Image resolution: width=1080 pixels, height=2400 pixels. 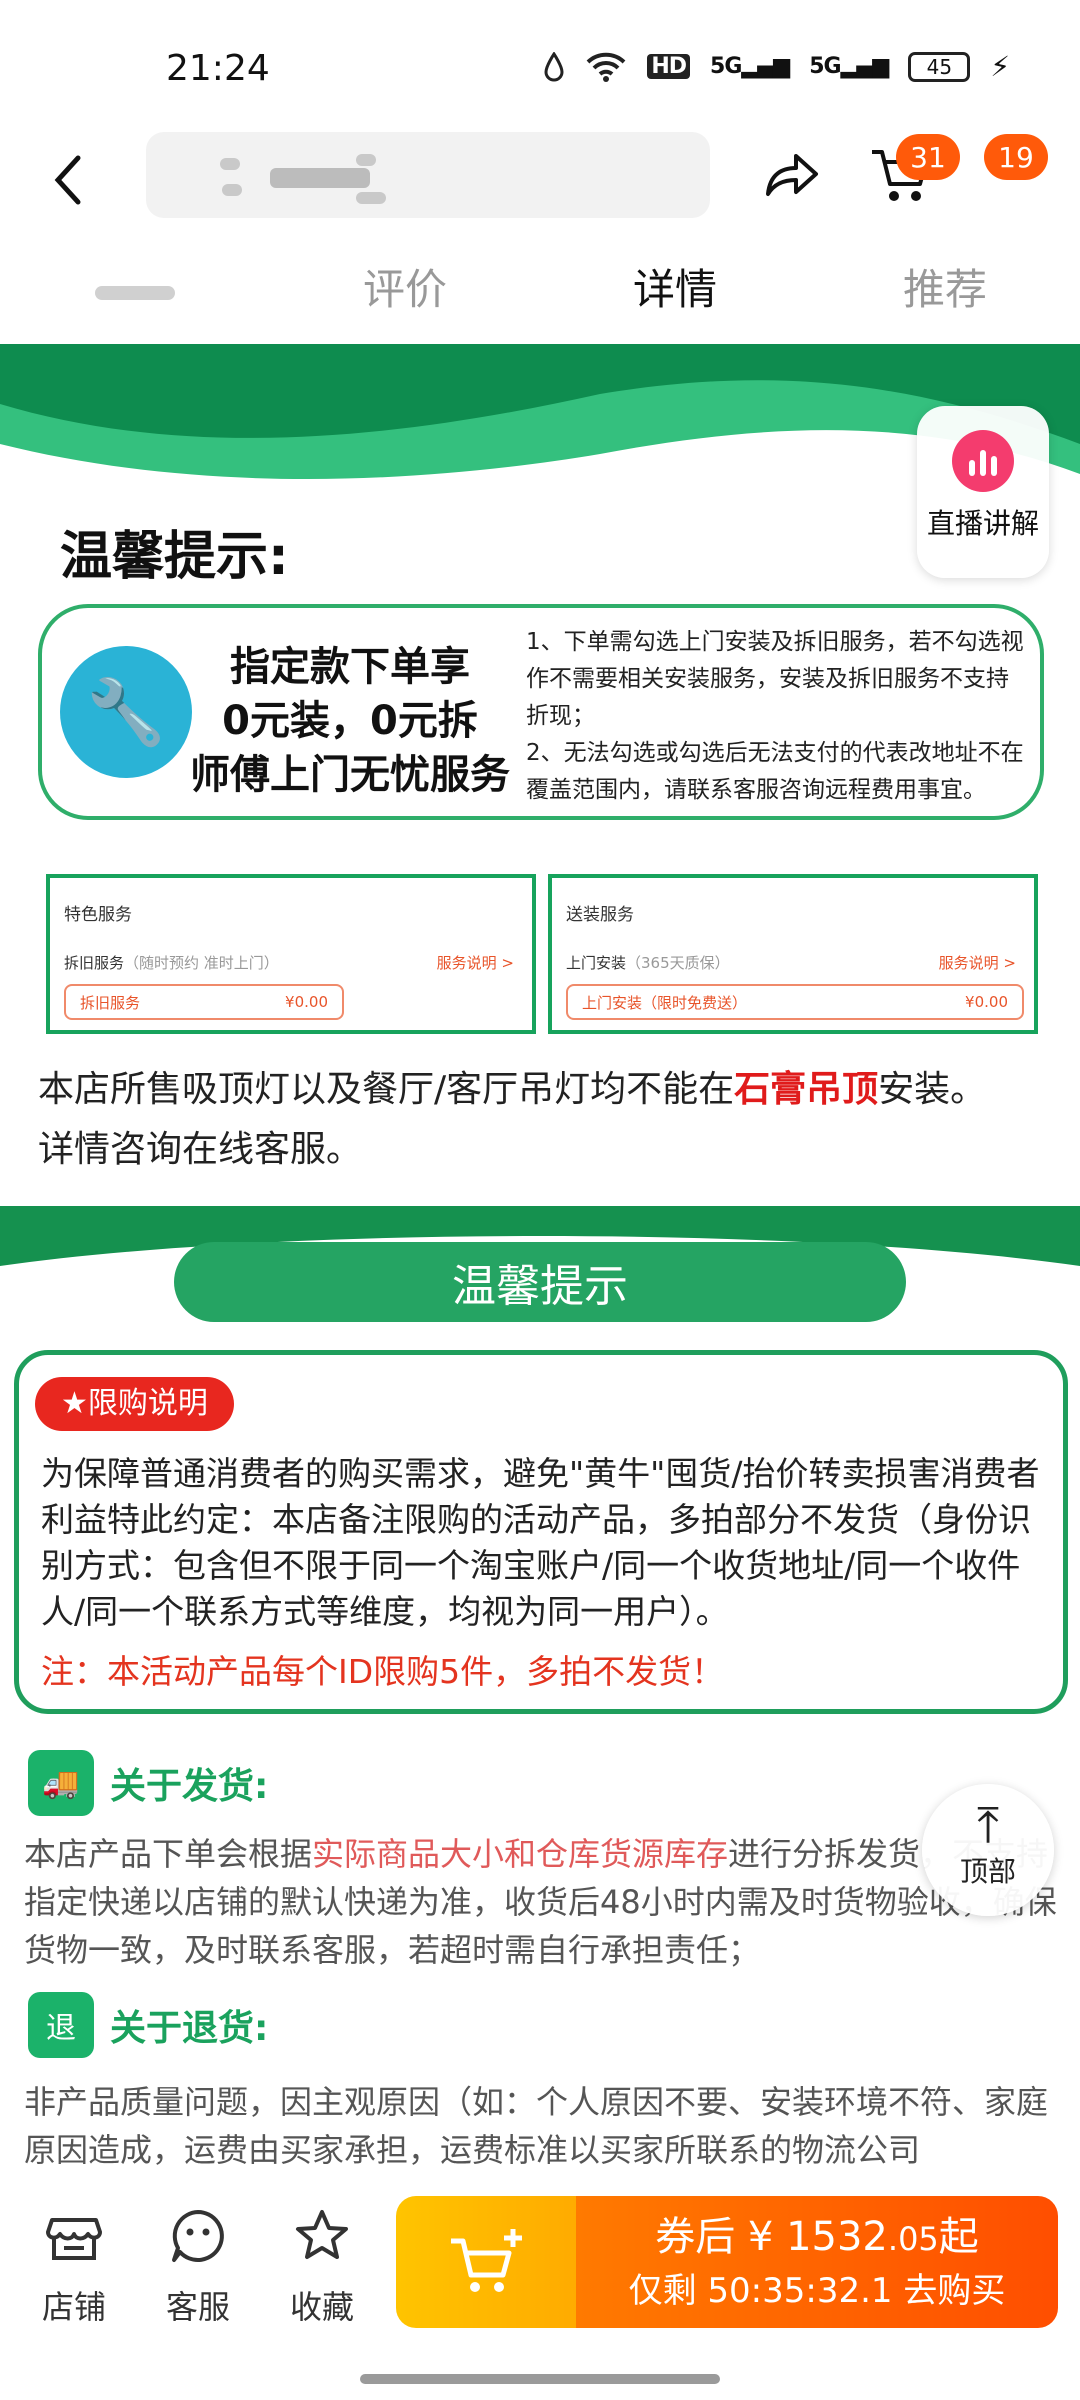 I want to click on charging-icon: ⚡, so click(x=1000, y=66).